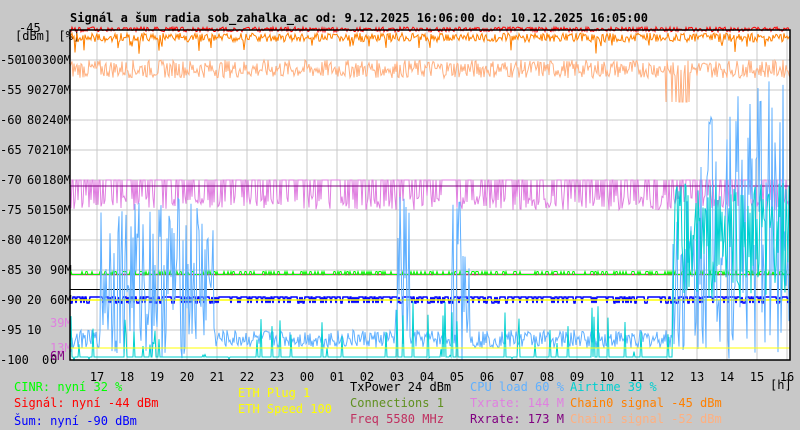 Image resolution: width=800 pixels, height=430 pixels. What do you see at coordinates (11, 210) in the screenshot?
I see `y-tick-dbm: -75` at bounding box center [11, 210].